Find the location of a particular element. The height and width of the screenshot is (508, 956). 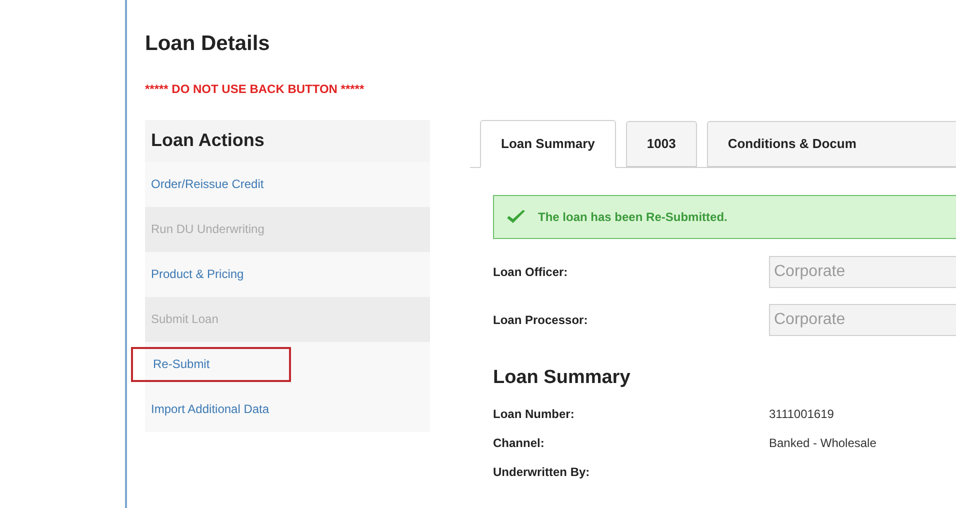

alert-text: The loan has been Re-Submitted. is located at coordinates (633, 217).